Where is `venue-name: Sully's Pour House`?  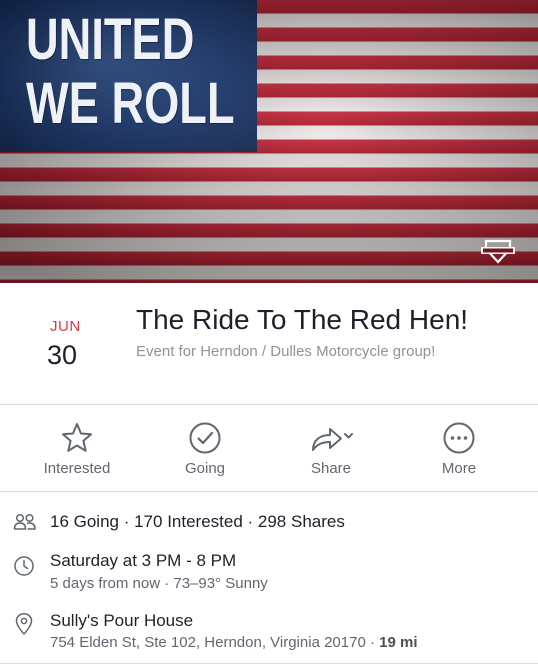
venue-name: Sully's Pour House is located at coordinates (121, 621).